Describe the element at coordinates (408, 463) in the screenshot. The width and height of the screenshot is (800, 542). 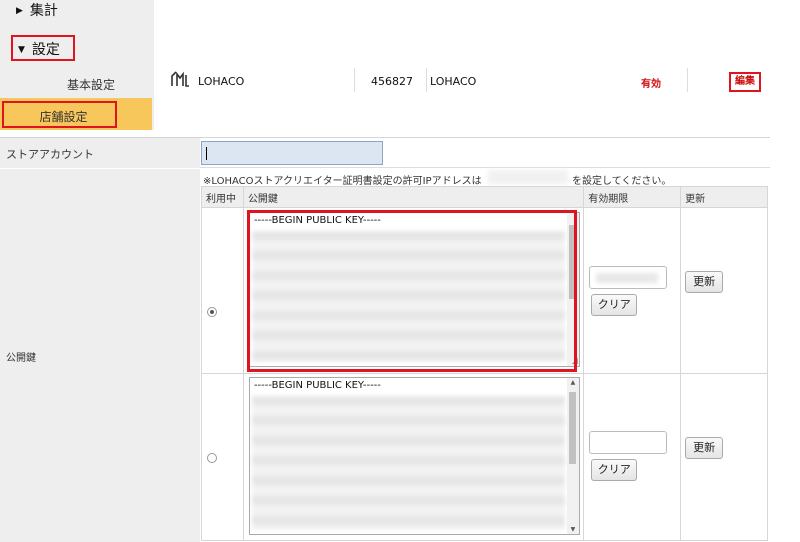
I see `redacted-key` at that location.